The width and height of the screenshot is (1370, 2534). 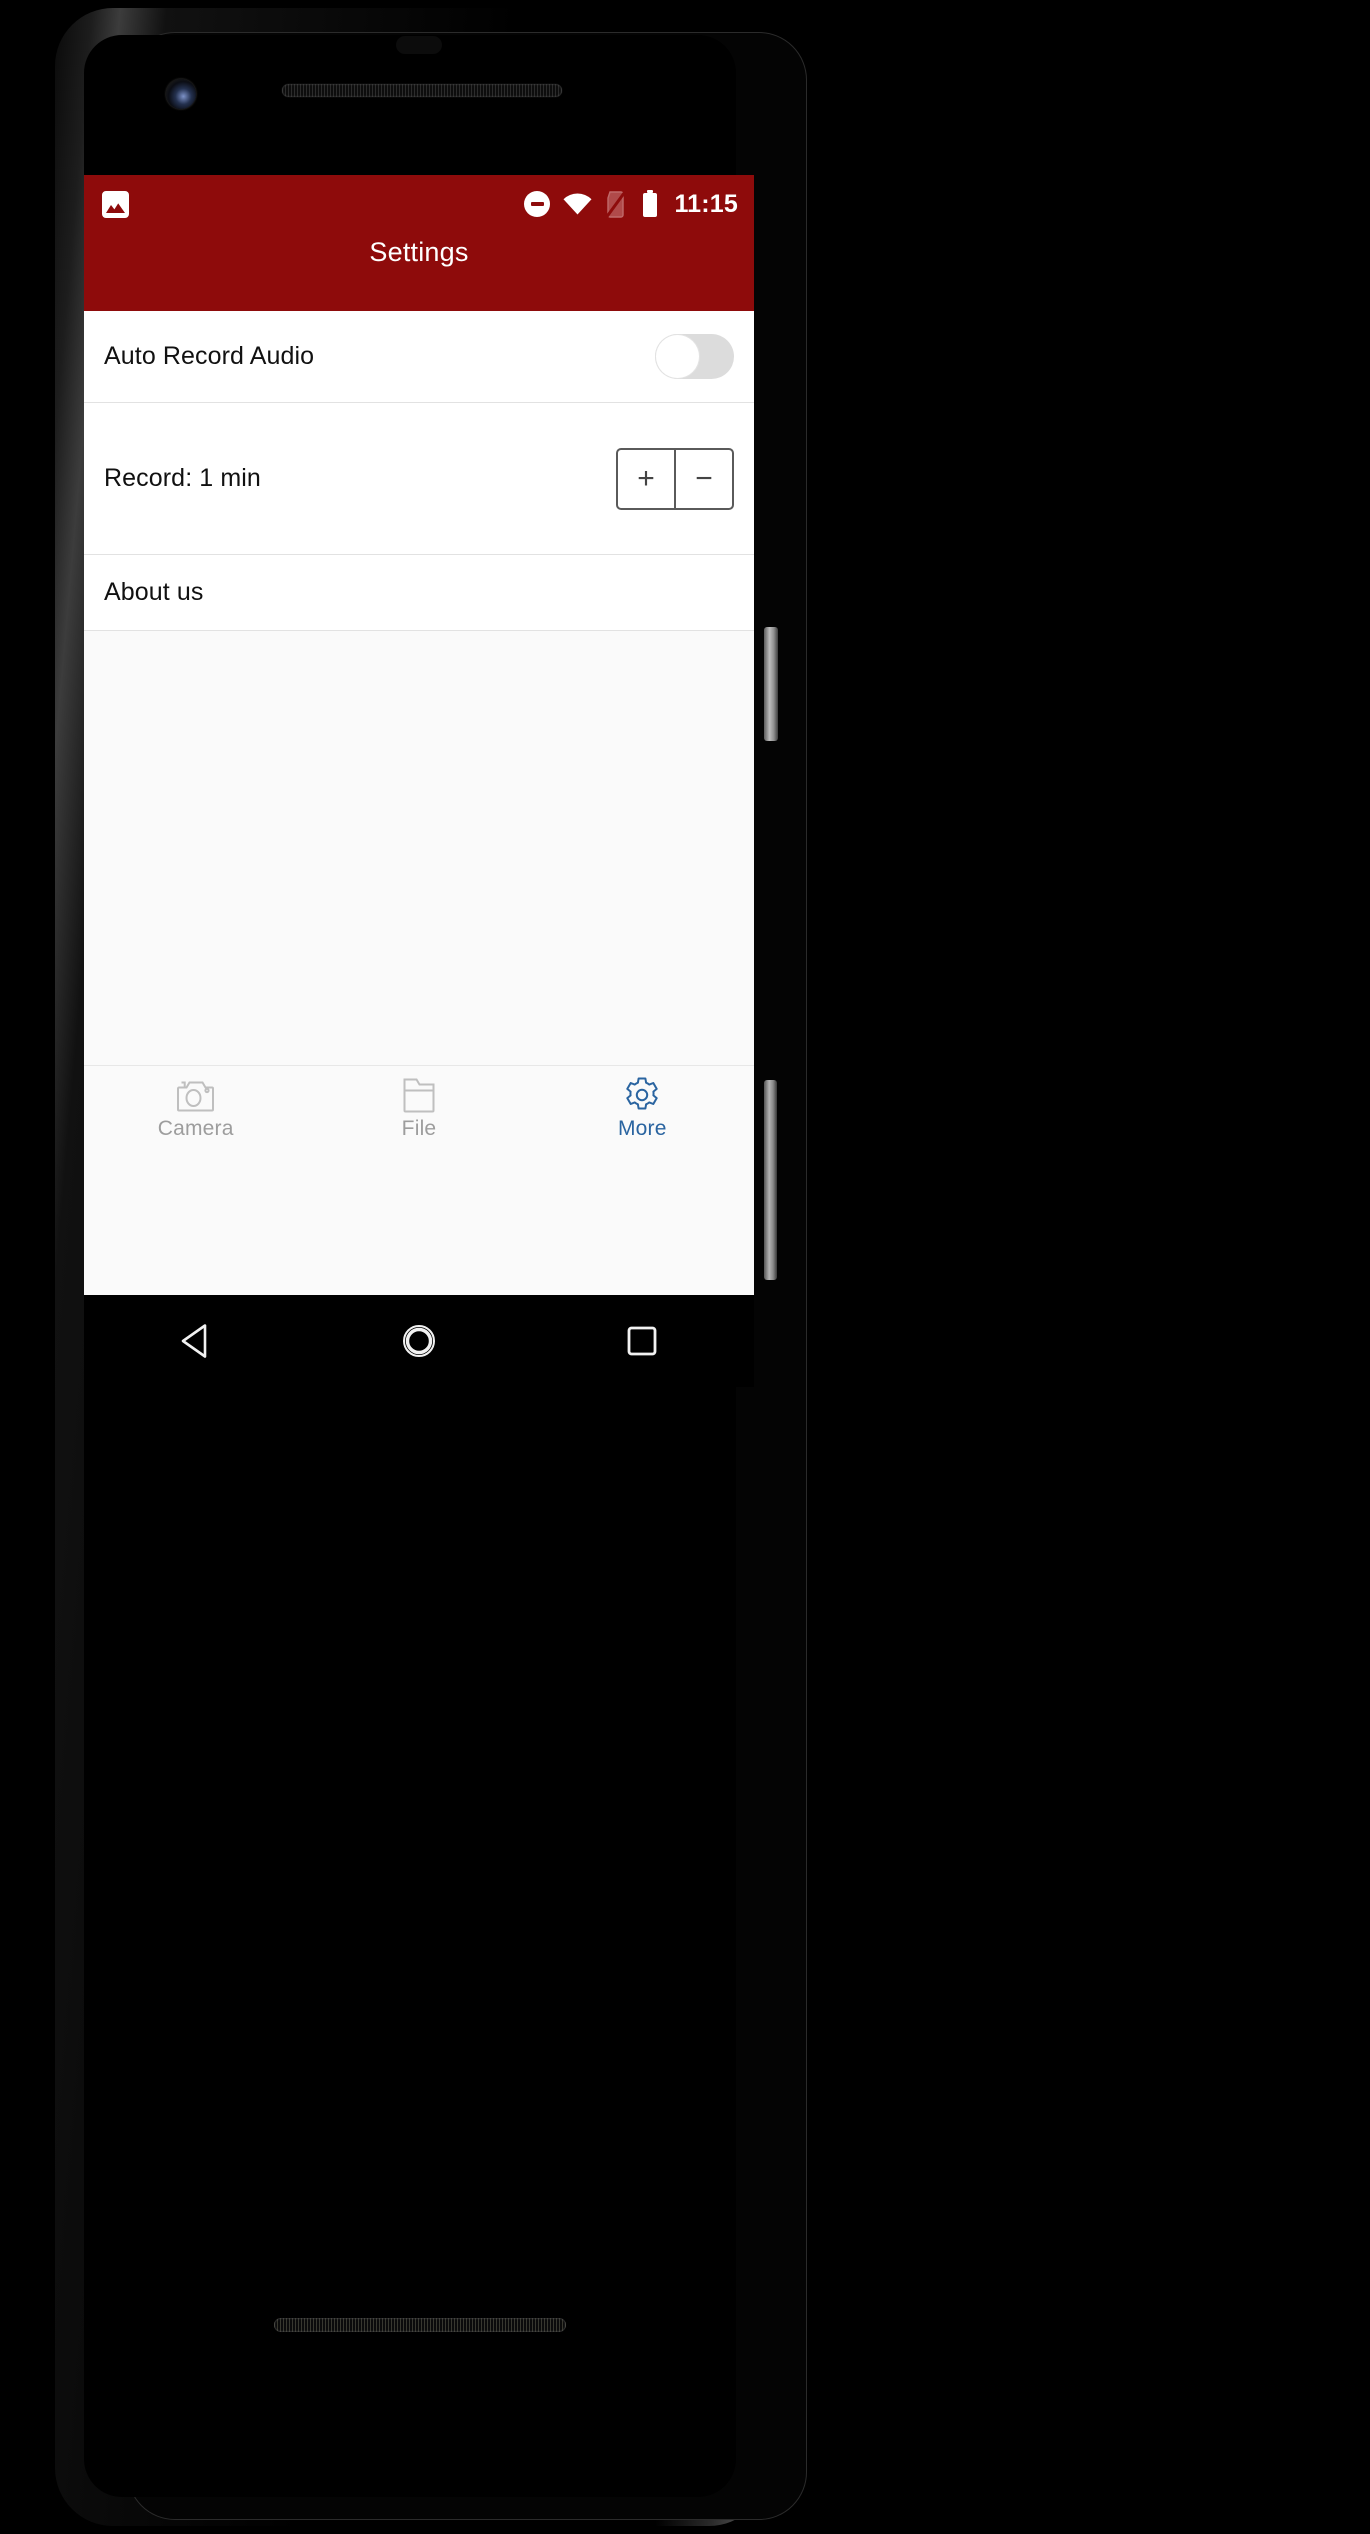 What do you see at coordinates (577, 204) in the screenshot?
I see `wifi-icon` at bounding box center [577, 204].